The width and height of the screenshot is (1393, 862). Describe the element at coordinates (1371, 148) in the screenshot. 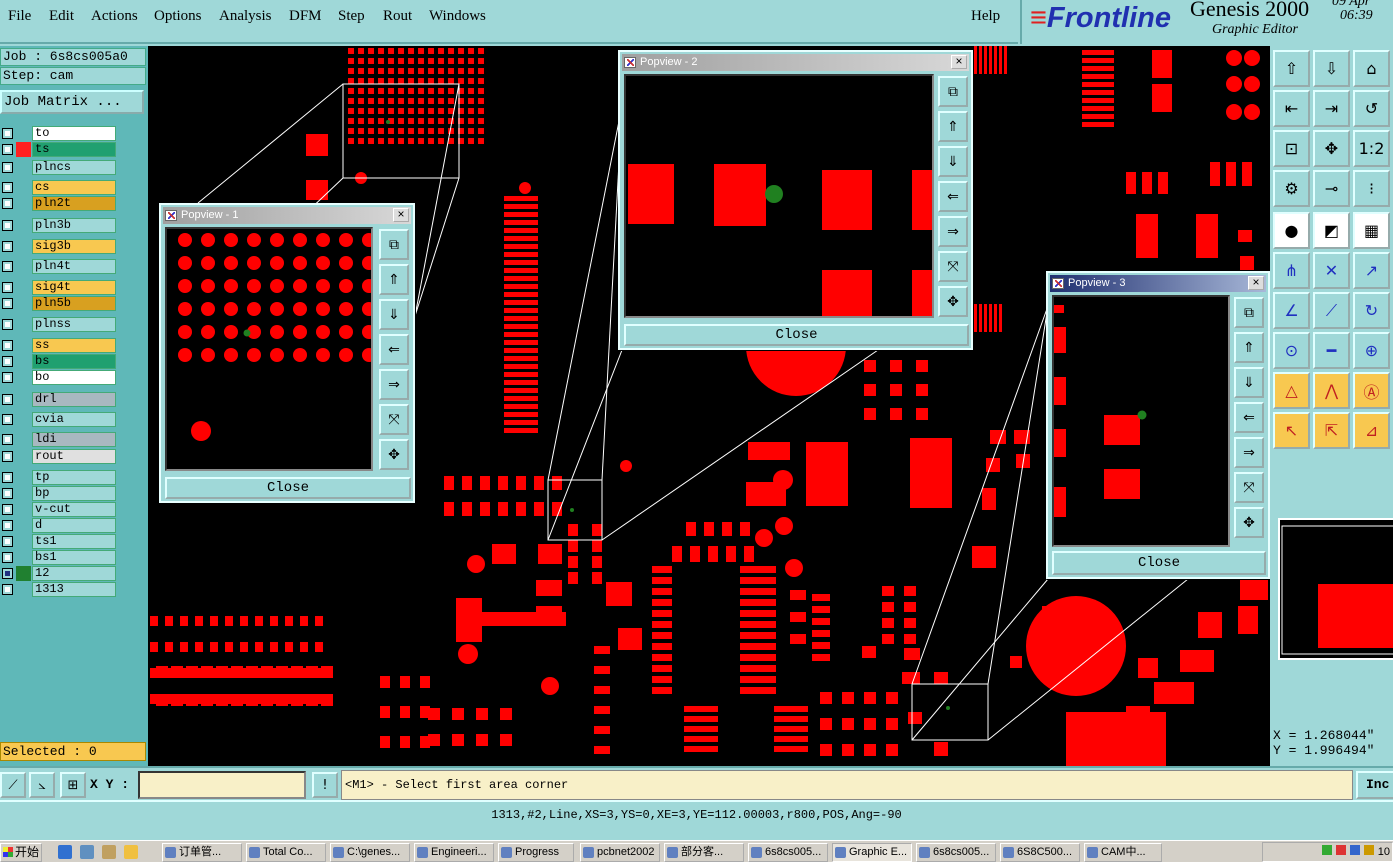

I see `scale-icon: 1:2` at that location.